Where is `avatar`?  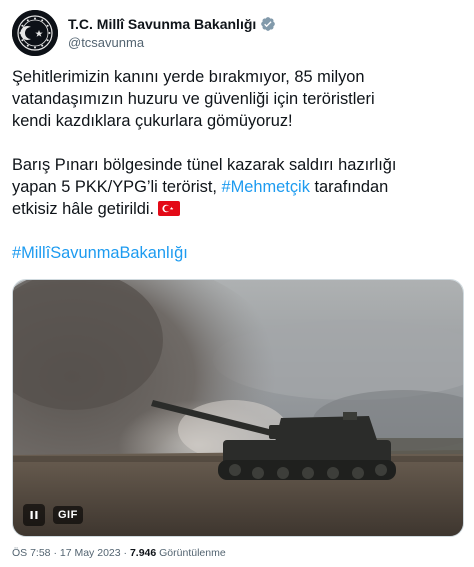 avatar is located at coordinates (35, 33).